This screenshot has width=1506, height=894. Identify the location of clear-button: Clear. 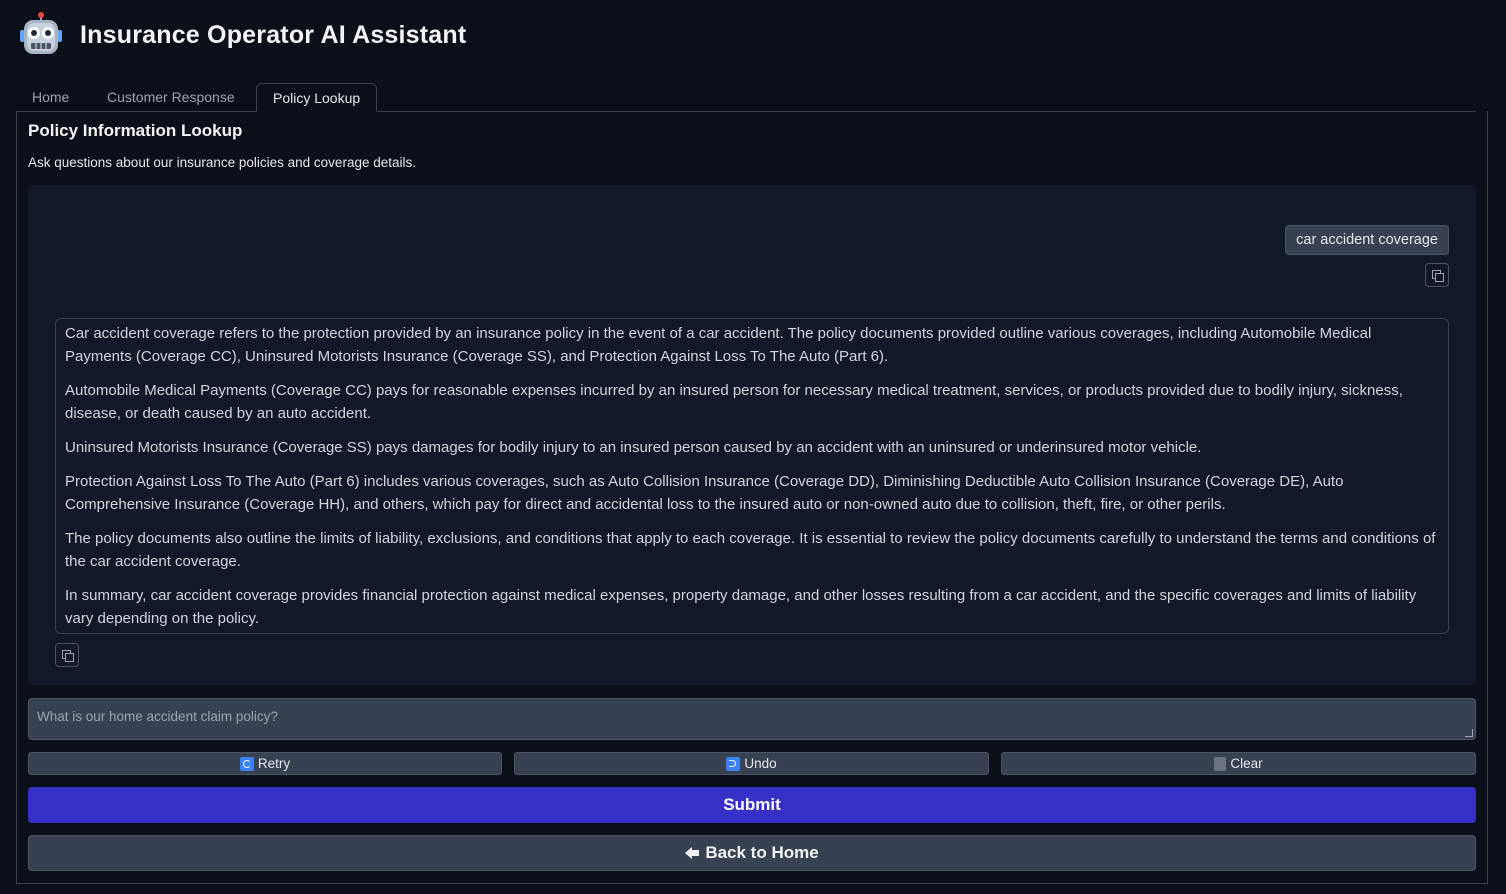
(1238, 763).